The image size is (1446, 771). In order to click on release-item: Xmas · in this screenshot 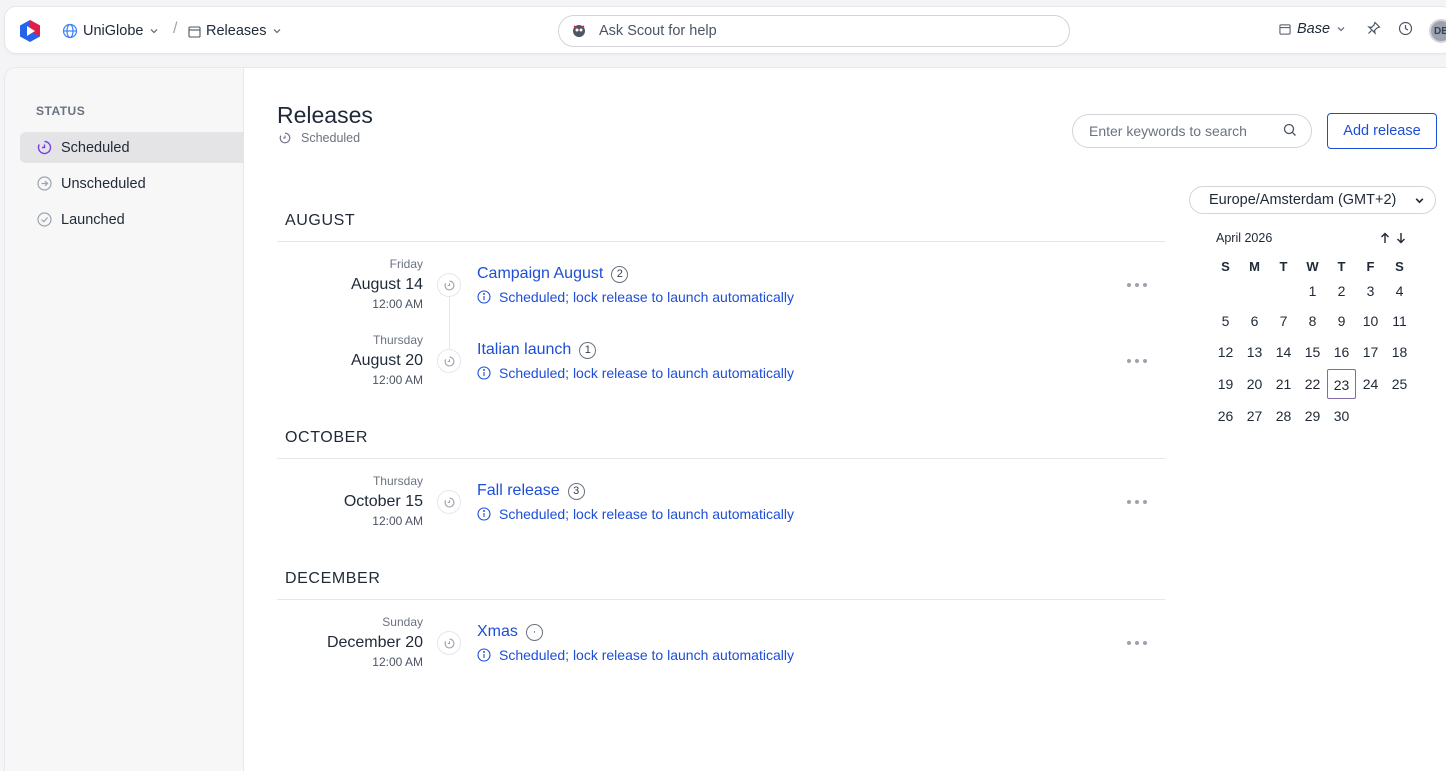, I will do `click(510, 632)`.